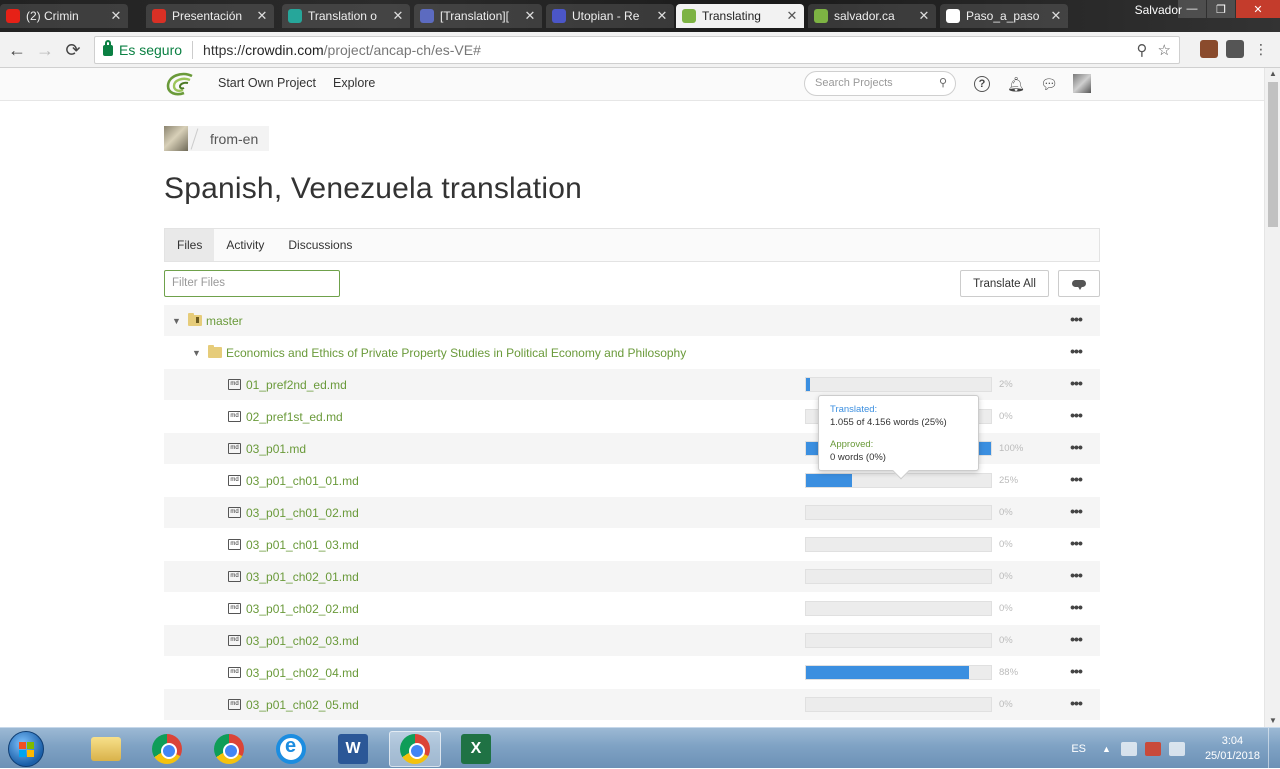 This screenshot has height=769, width=1280. What do you see at coordinates (1232, 749) in the screenshot?
I see `taskbar-clock: 3:04 25/01/2018` at bounding box center [1232, 749].